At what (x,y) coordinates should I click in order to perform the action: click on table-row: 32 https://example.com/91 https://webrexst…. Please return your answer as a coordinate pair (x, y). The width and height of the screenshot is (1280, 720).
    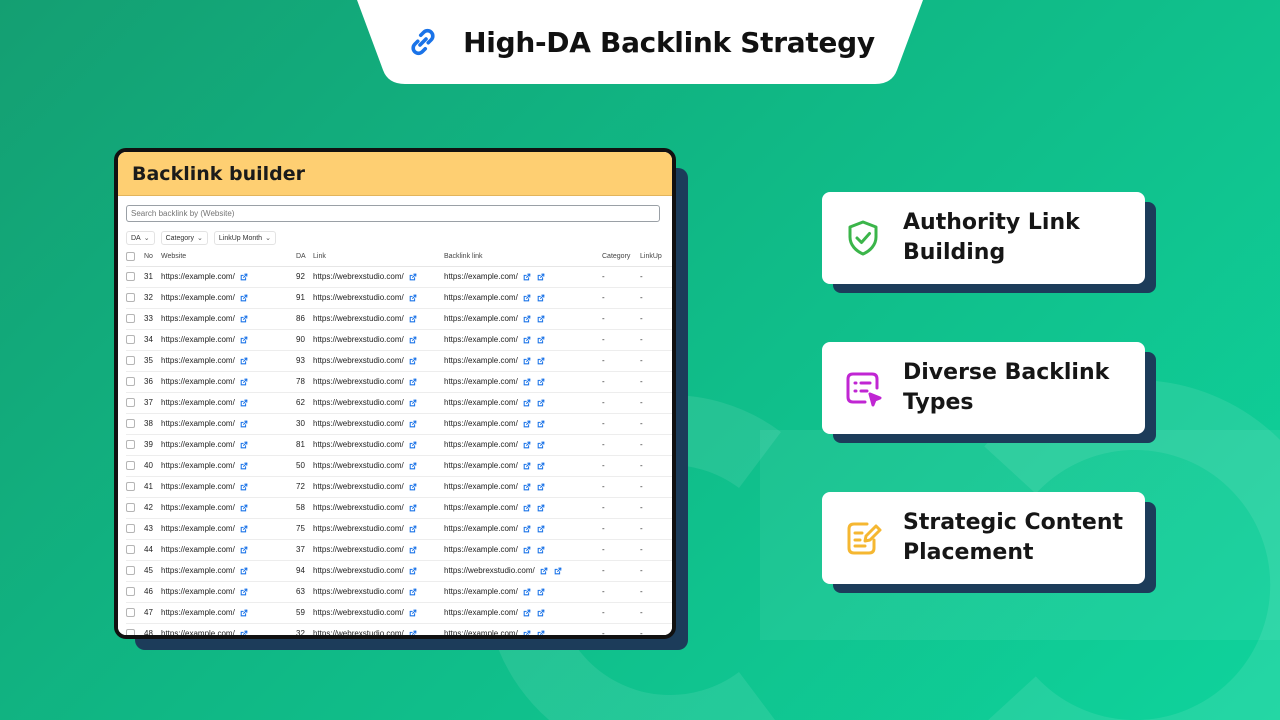
    Looking at the image, I should click on (399, 298).